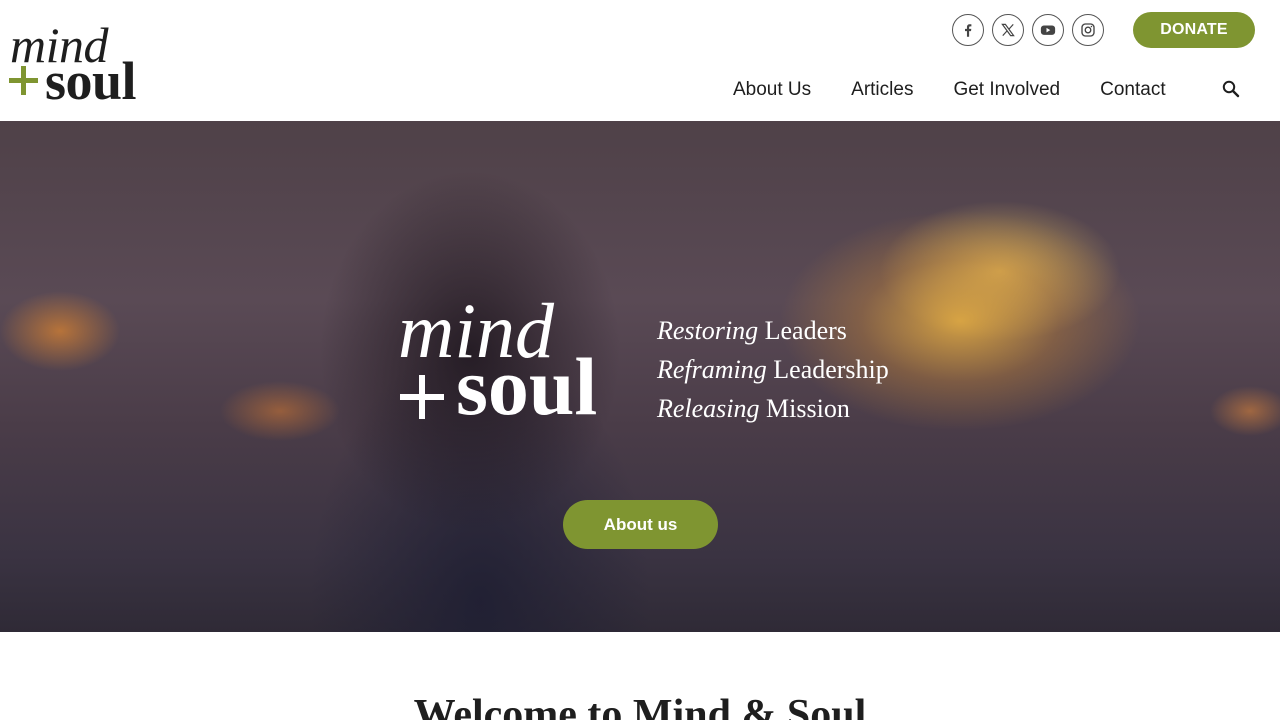 This screenshot has height=720, width=1280. I want to click on nav-item-about-us: About Us, so click(772, 90).